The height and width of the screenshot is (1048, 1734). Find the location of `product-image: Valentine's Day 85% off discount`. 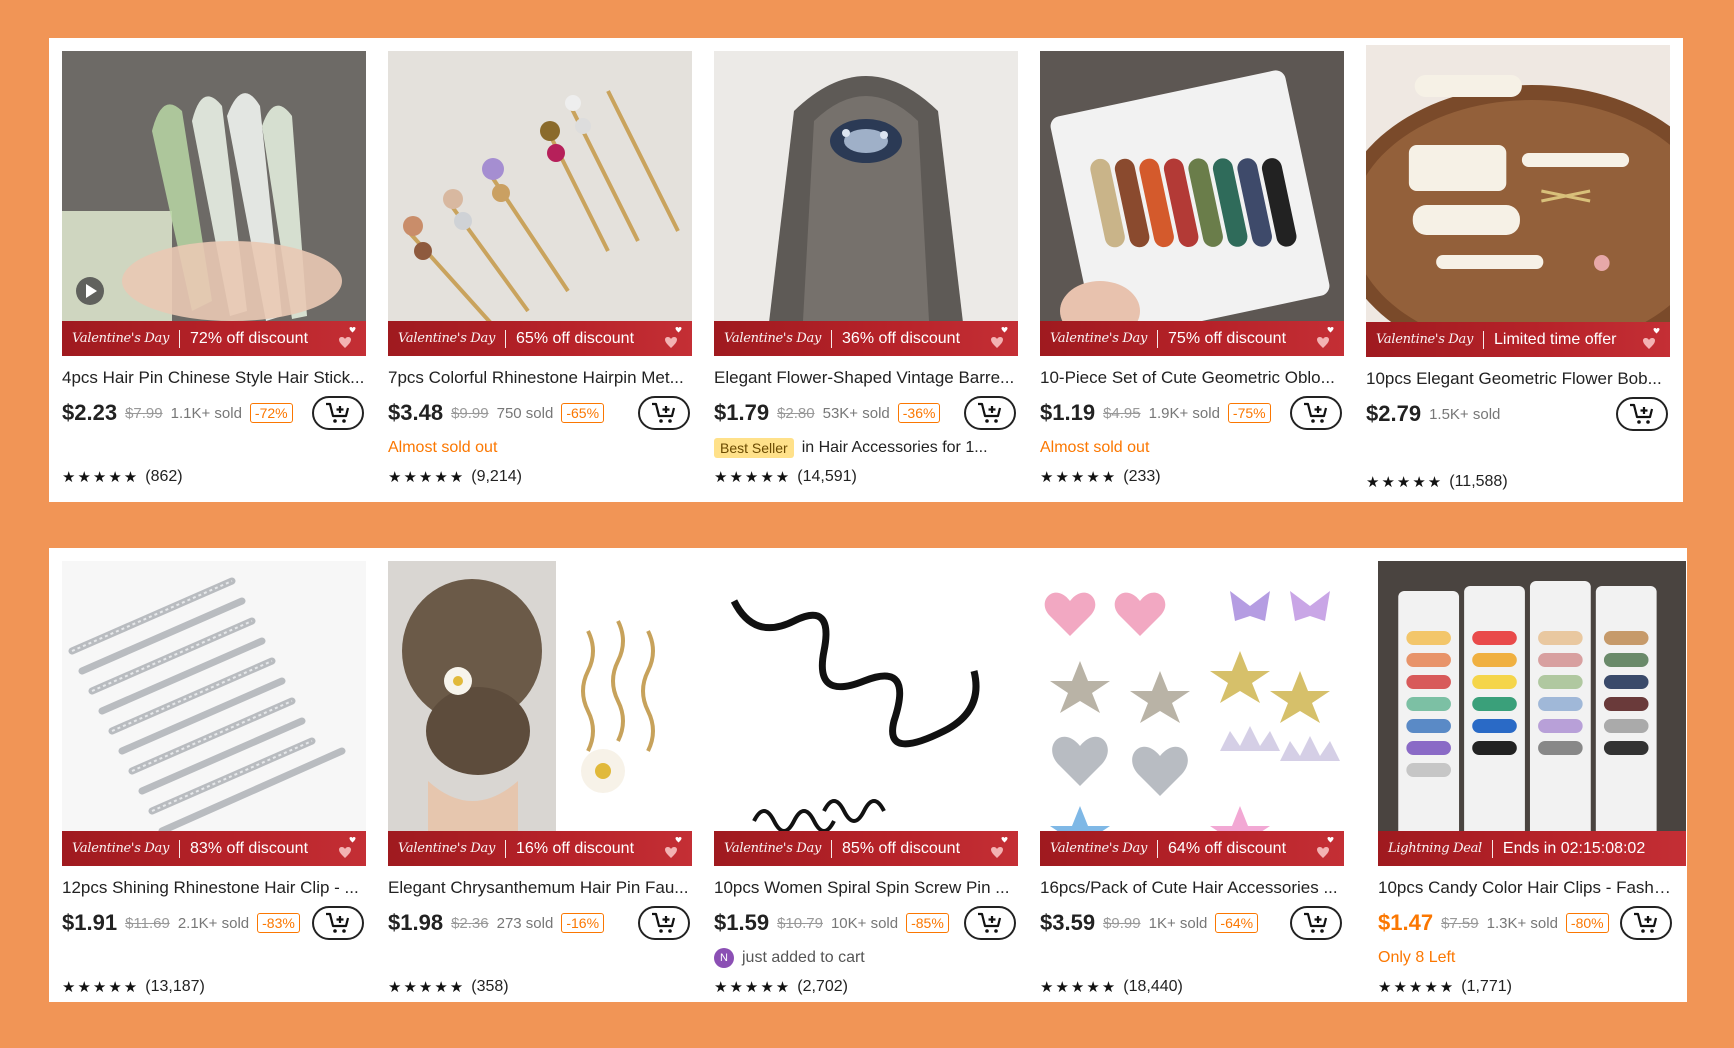

product-image: Valentine's Day 85% off discount is located at coordinates (866, 713).